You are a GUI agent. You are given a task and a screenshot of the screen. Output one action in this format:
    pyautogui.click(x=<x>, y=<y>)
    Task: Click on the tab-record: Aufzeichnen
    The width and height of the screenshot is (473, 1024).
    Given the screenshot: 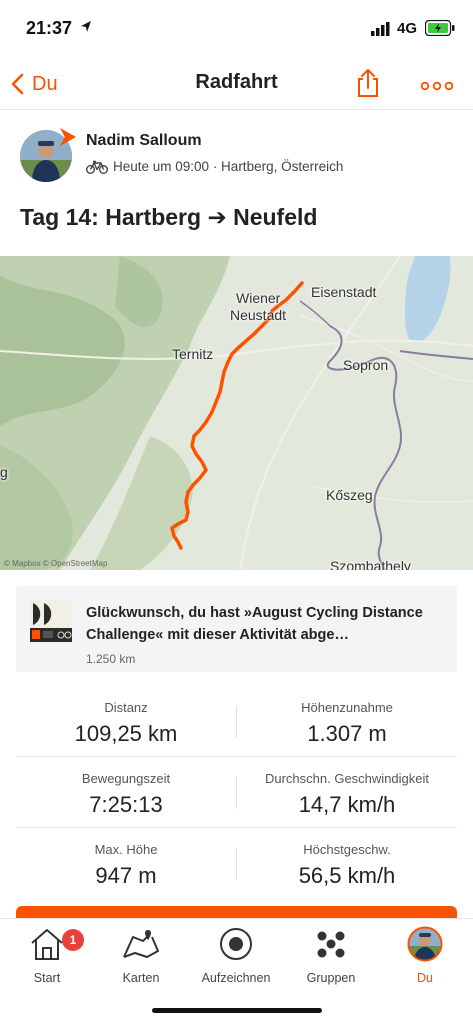 What is the action you would take?
    pyautogui.click(x=236, y=957)
    